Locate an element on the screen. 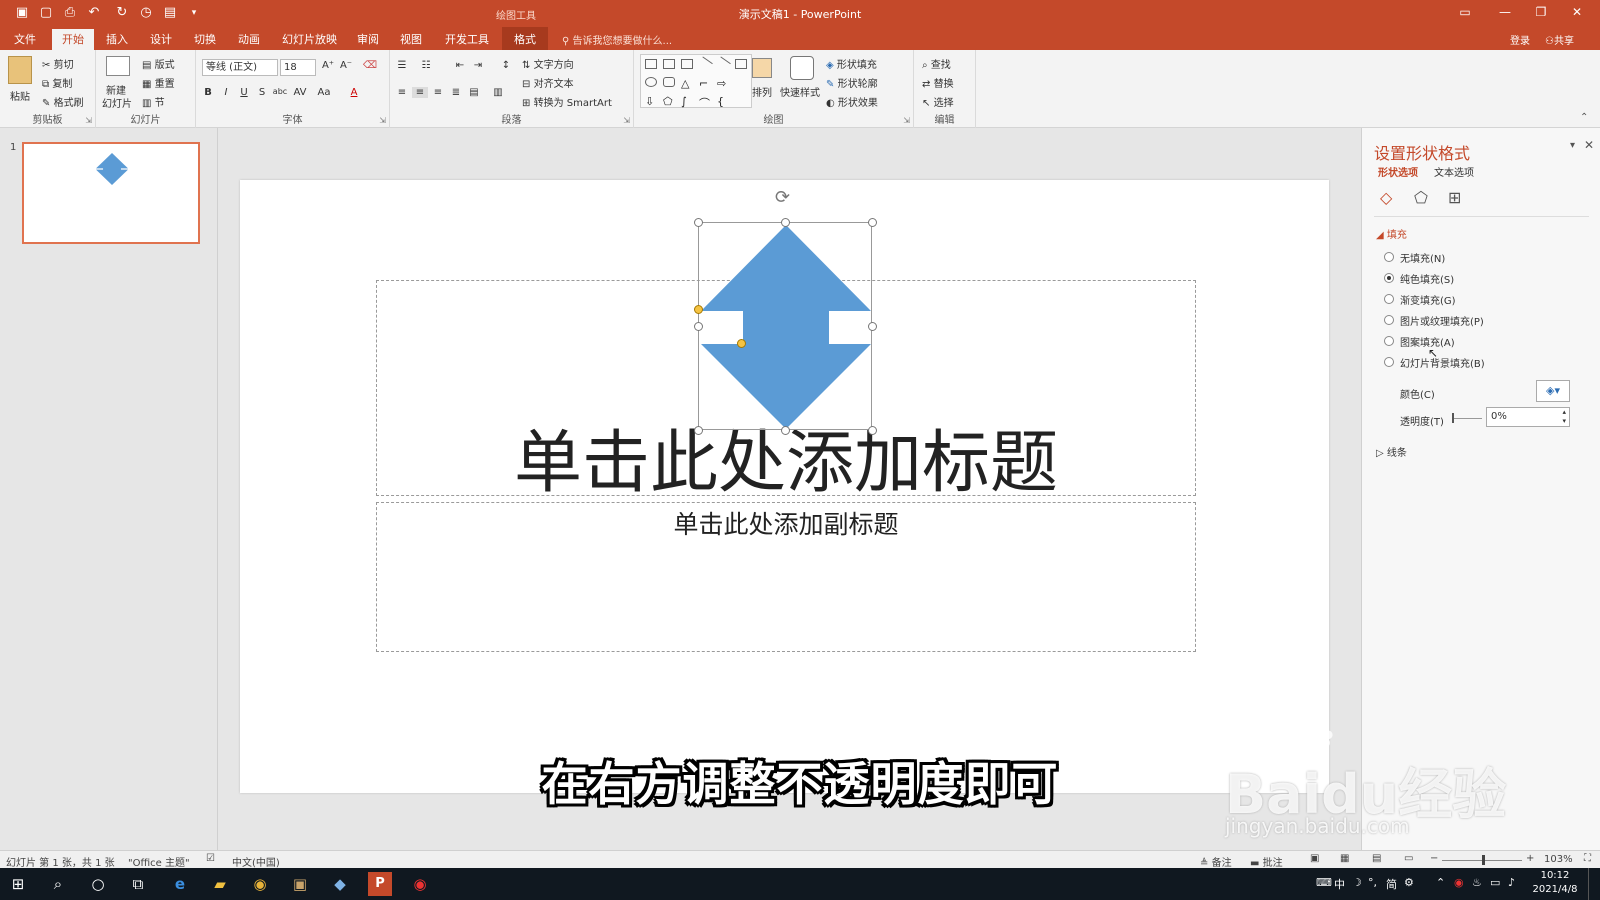 The width and height of the screenshot is (1600, 900). shape-rounded-rect-icon is located at coordinates (669, 82).